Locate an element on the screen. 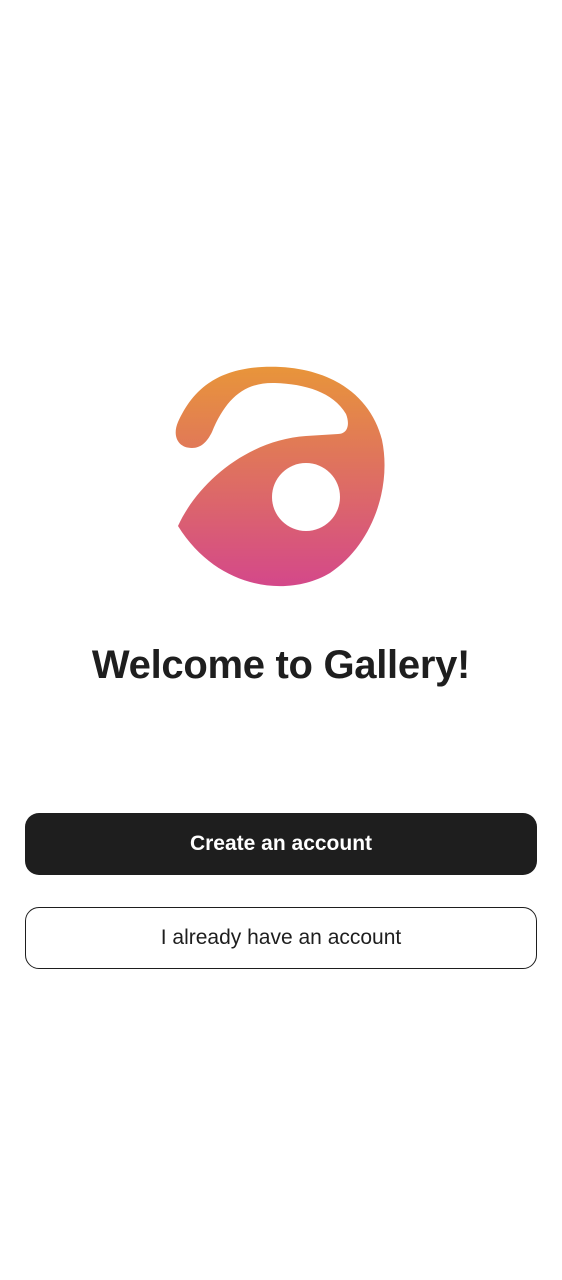  login-button: I already have an account is located at coordinates (281, 938).